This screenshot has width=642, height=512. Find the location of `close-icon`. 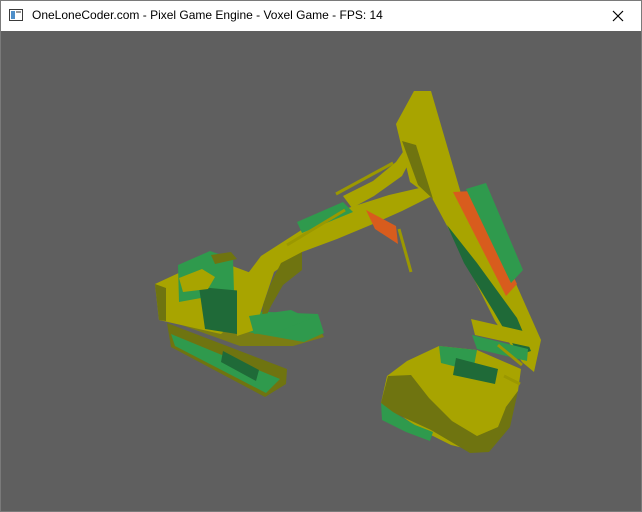

close-icon is located at coordinates (618, 16).